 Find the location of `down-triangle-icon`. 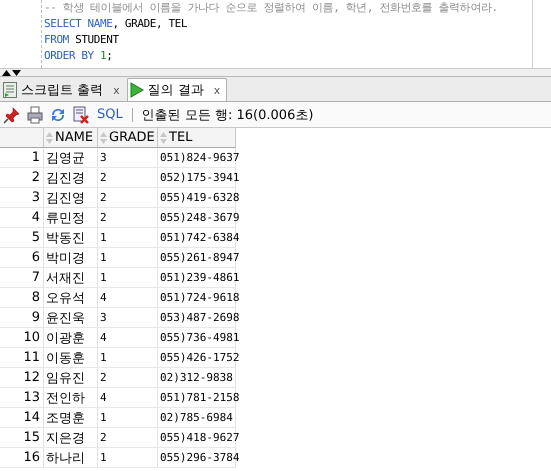

down-triangle-icon is located at coordinates (16, 73).